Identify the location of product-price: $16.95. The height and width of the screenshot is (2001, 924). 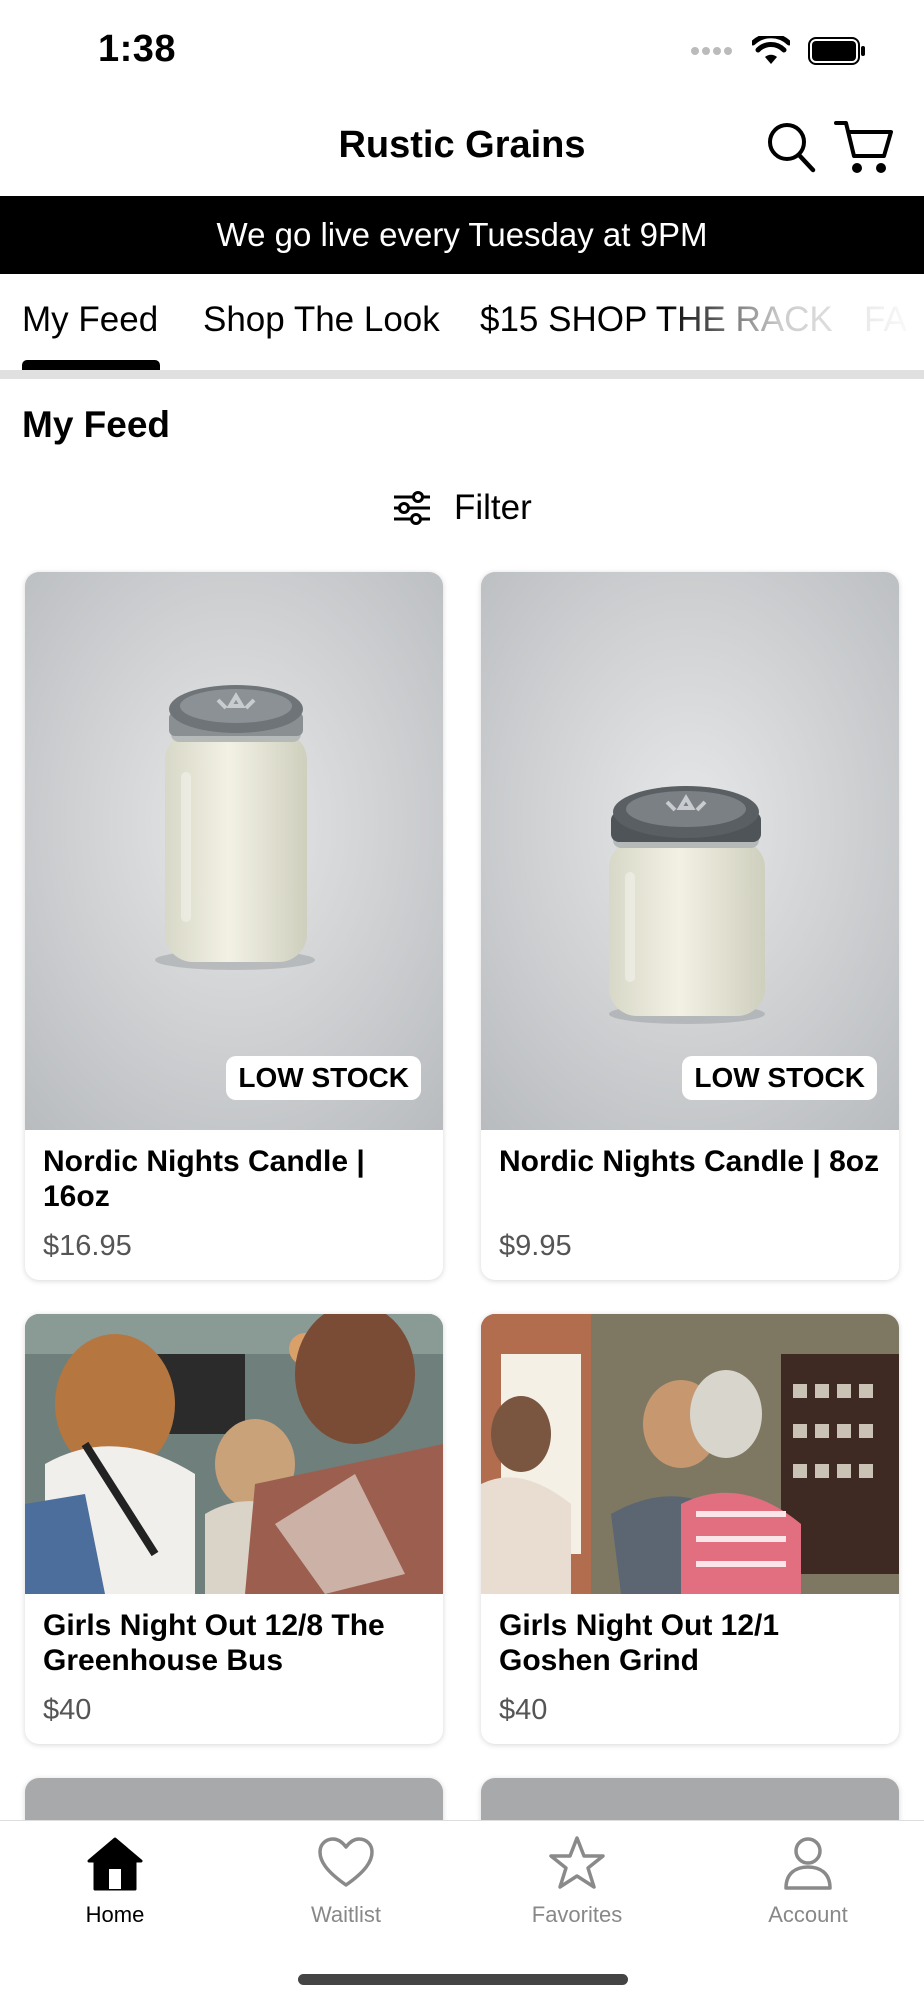
(87, 1246).